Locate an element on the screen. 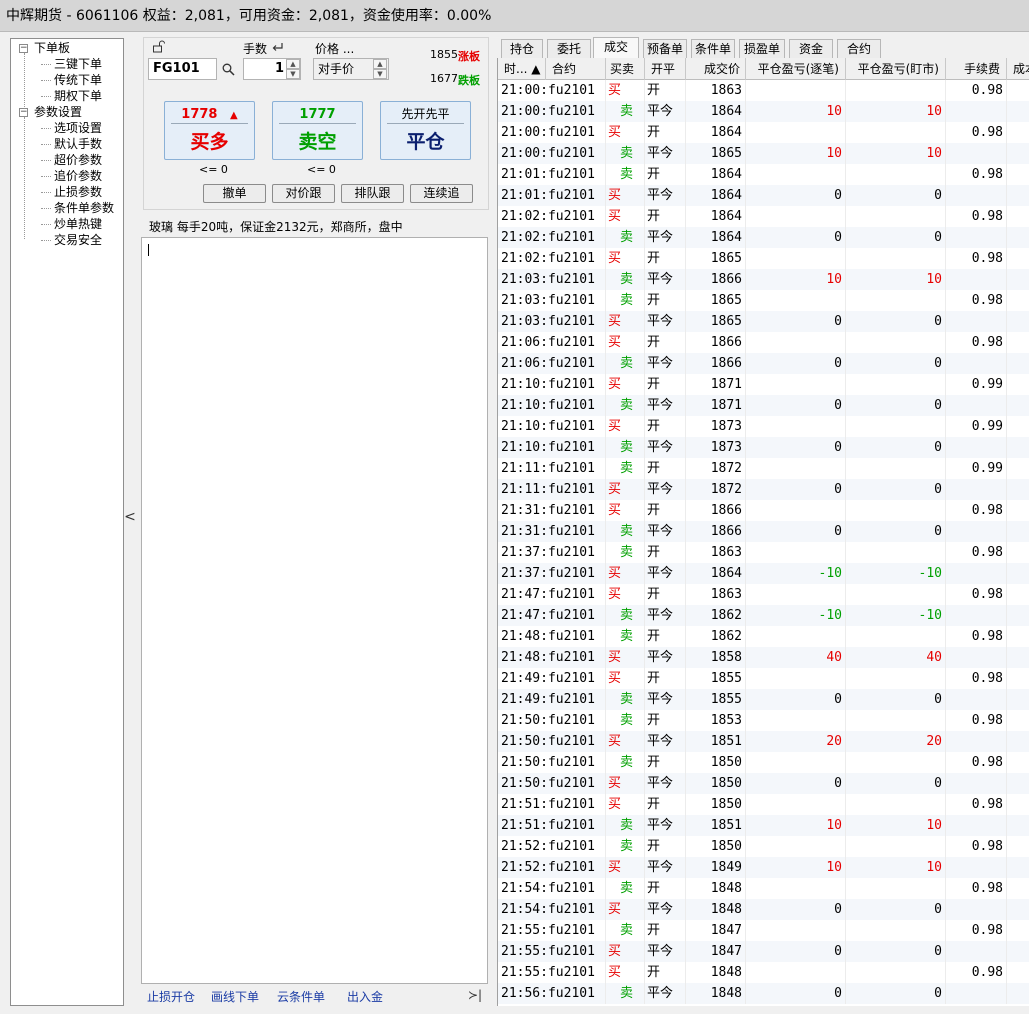 Image resolution: width=1029 pixels, height=1014 pixels. col-contract-header: 合约 is located at coordinates (576, 69).